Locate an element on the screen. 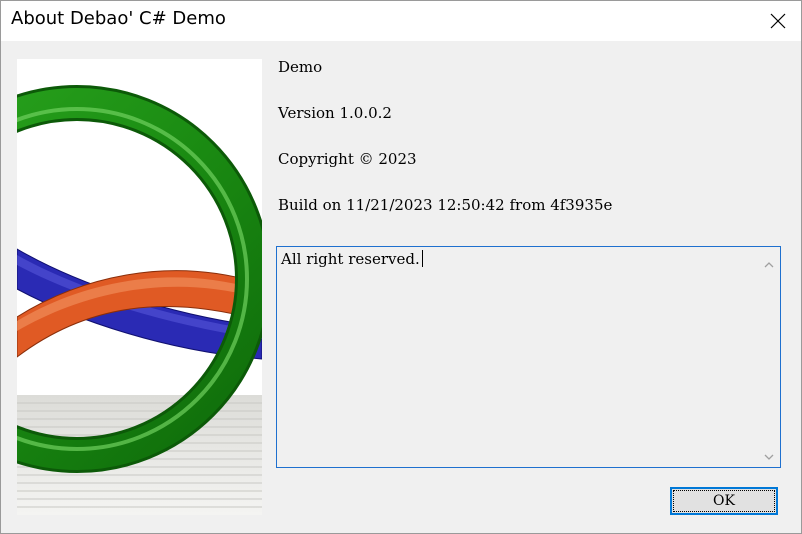  focus-rect is located at coordinates (724, 501).